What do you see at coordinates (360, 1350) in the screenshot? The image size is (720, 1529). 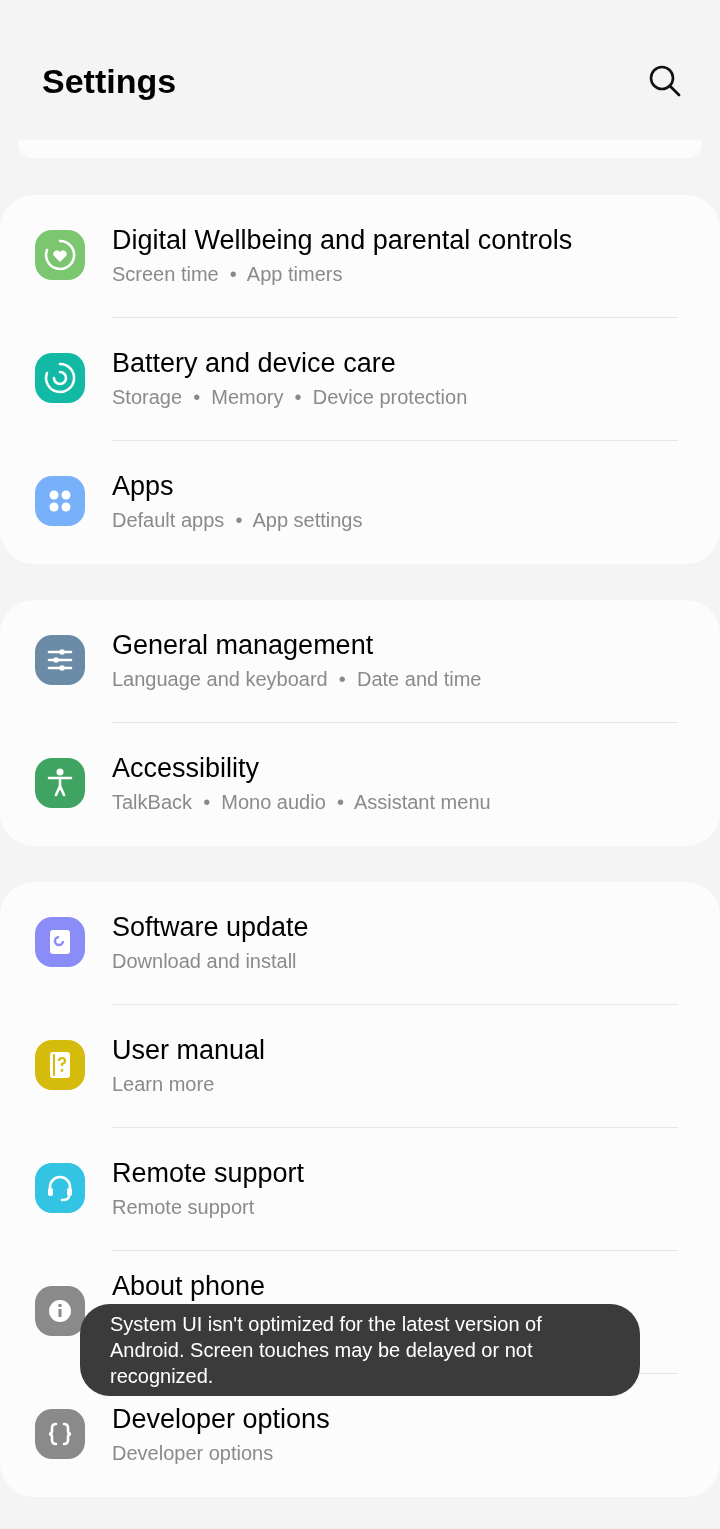 I see `system-toast: System UI isn't optimized for the latest version of Android. Screen touches may be delayed or not recognized.` at bounding box center [360, 1350].